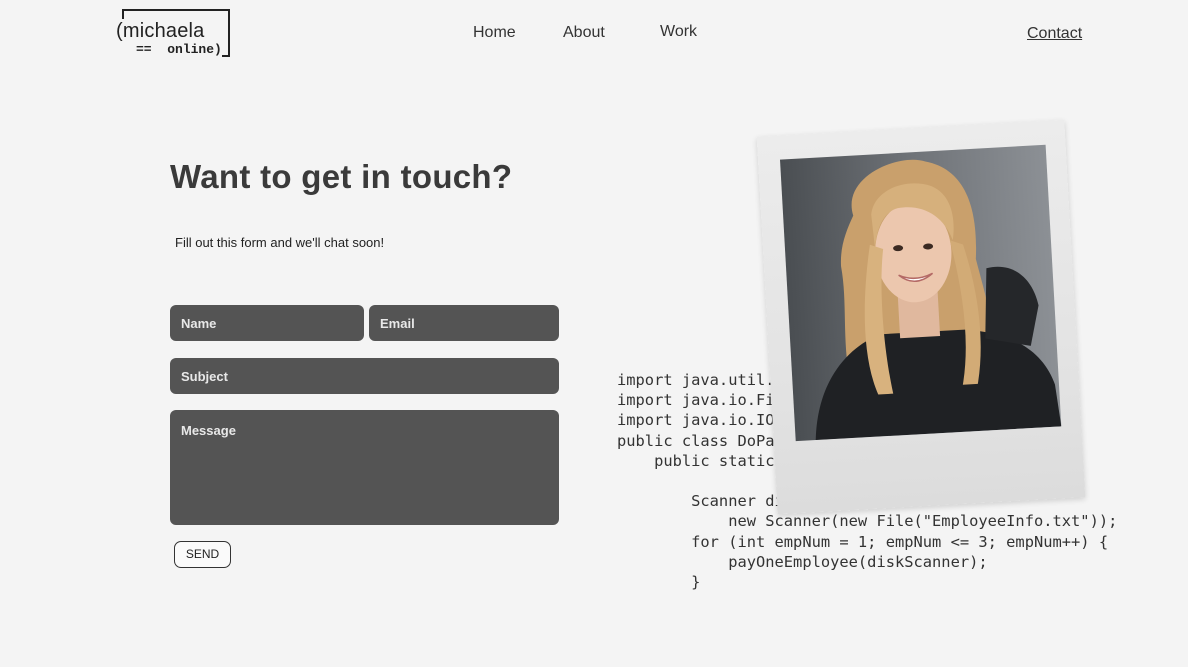 Image resolution: width=1188 pixels, height=667 pixels. Describe the element at coordinates (364, 376) in the screenshot. I see `subject-input: Subject` at that location.